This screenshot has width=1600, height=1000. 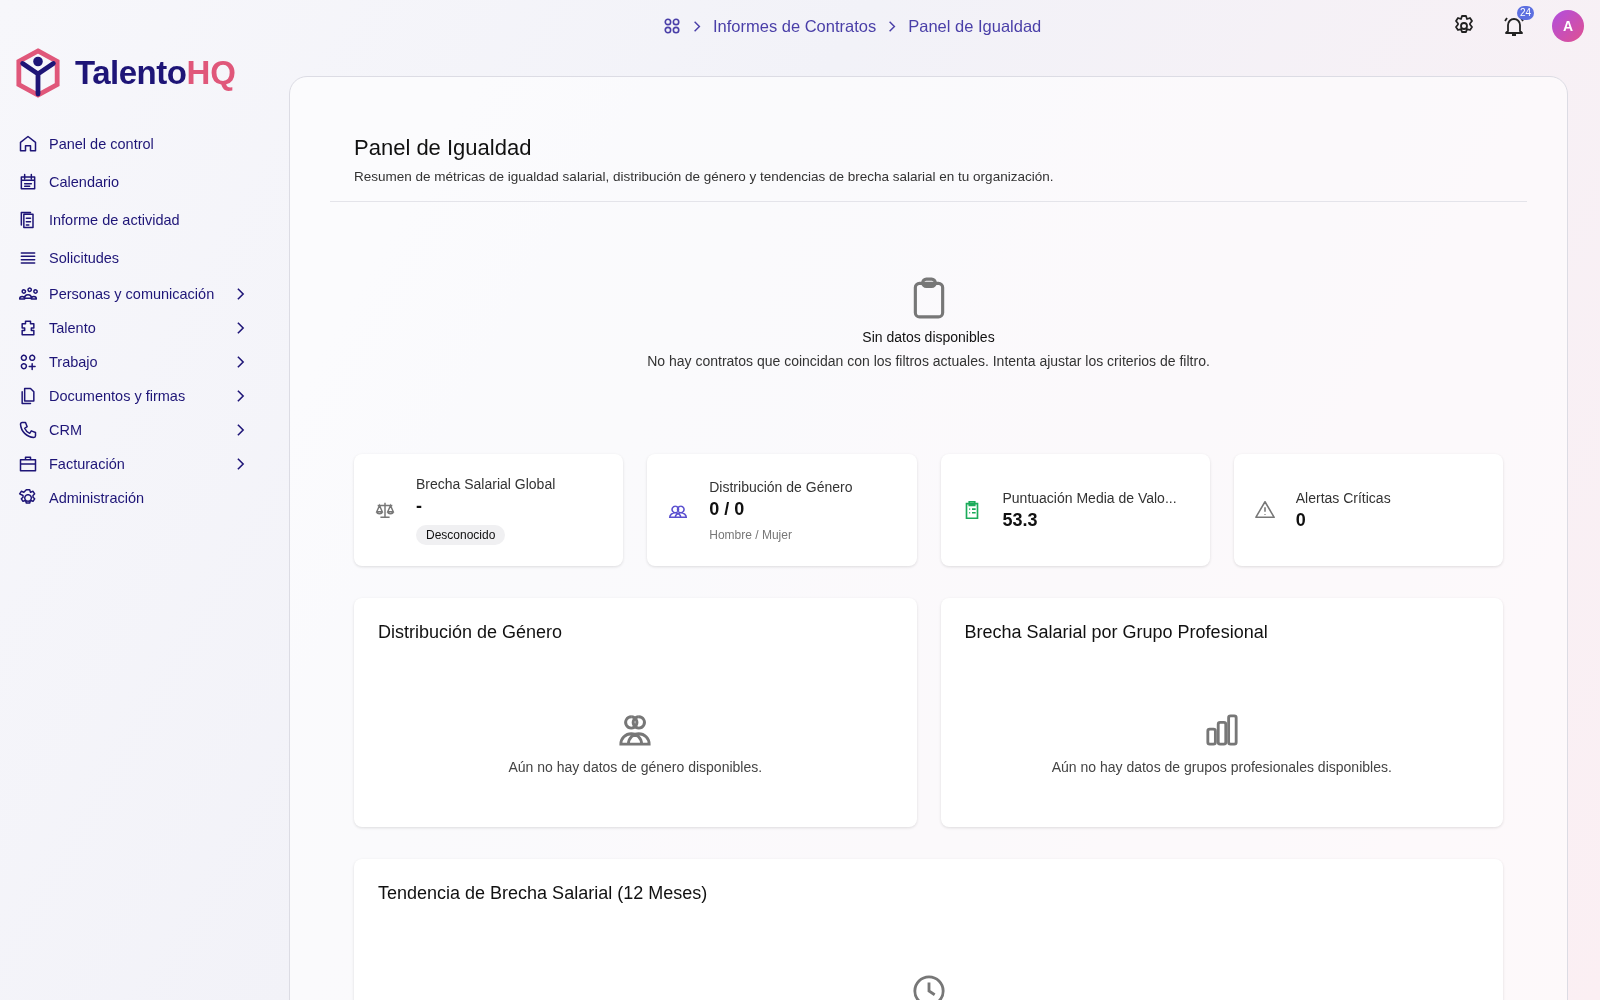 What do you see at coordinates (928, 987) in the screenshot?
I see `clock-icon` at bounding box center [928, 987].